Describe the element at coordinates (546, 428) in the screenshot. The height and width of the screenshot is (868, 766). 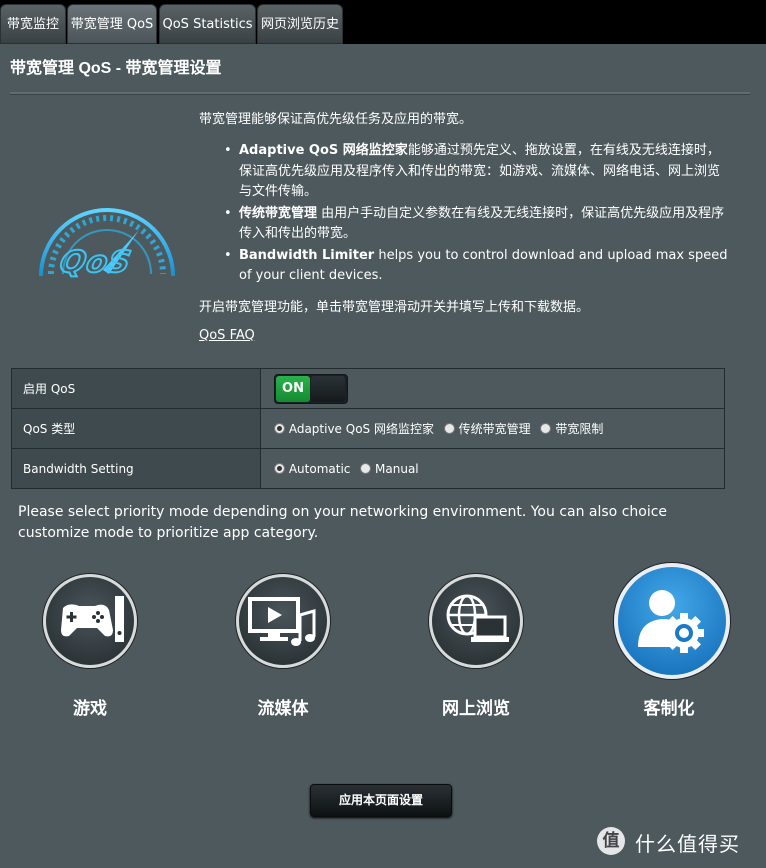
I see `radio-bandwidth-limiter` at that location.